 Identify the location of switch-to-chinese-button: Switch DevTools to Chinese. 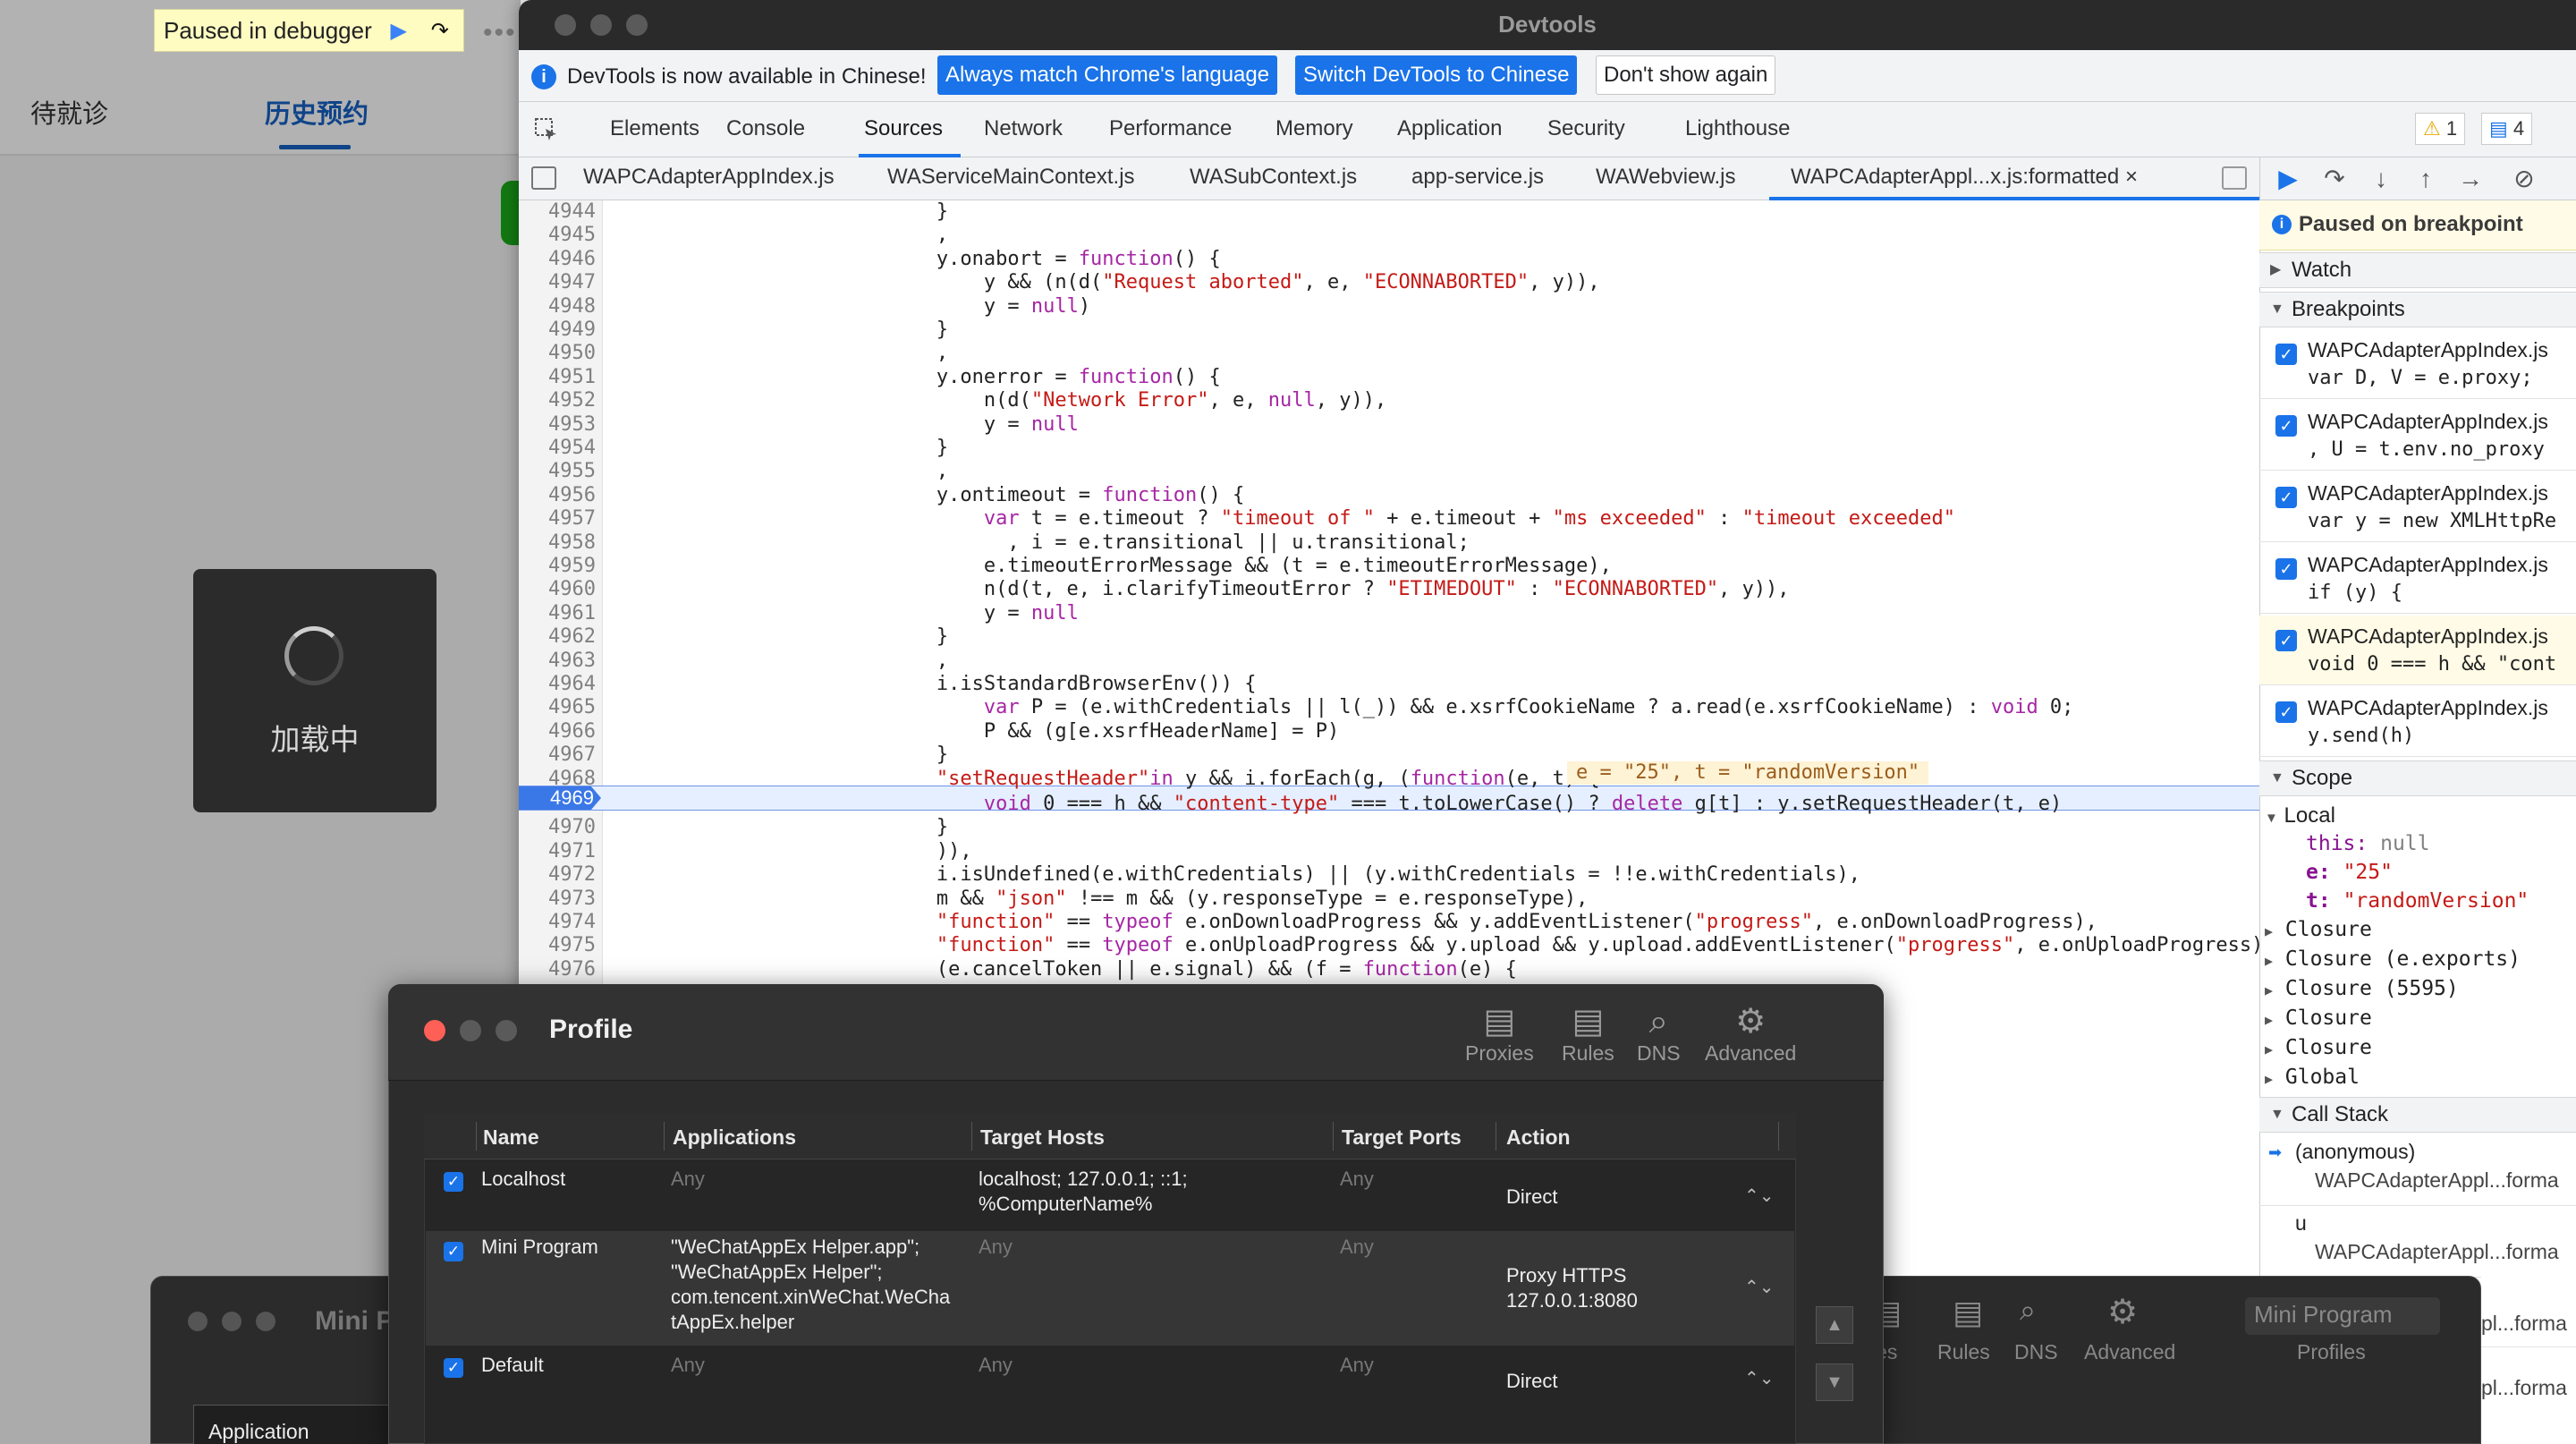
(1436, 75).